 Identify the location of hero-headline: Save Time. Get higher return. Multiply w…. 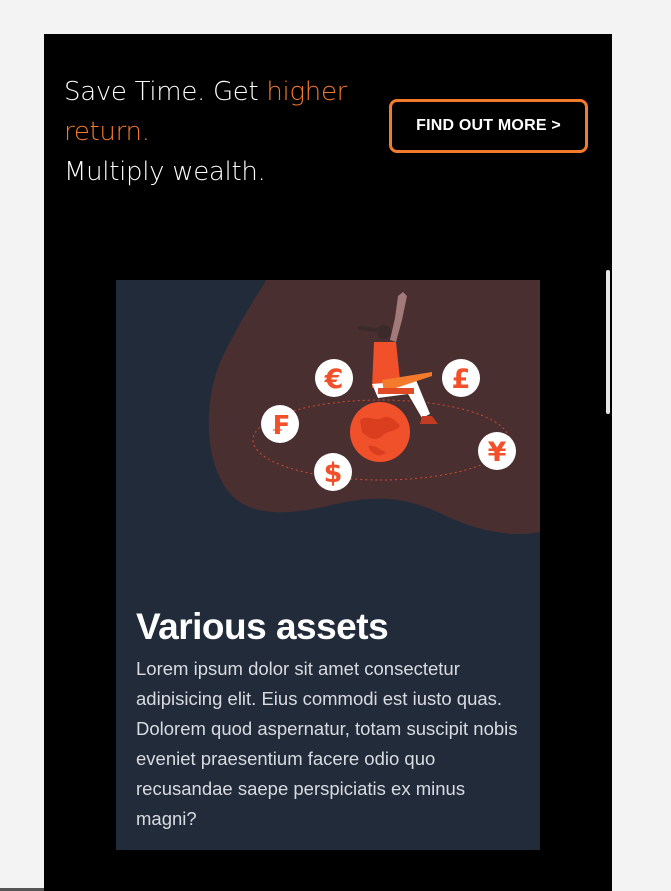
(205, 132).